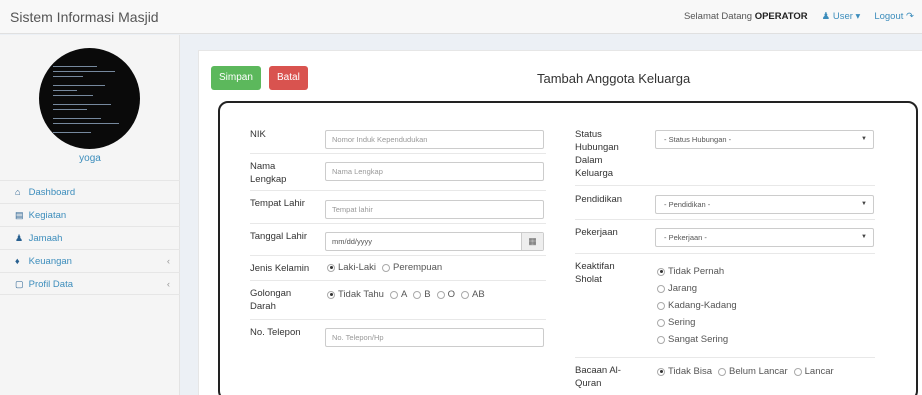 This screenshot has width=922, height=395. I want to click on pendidikan-label: Pendidikan, so click(599, 199).